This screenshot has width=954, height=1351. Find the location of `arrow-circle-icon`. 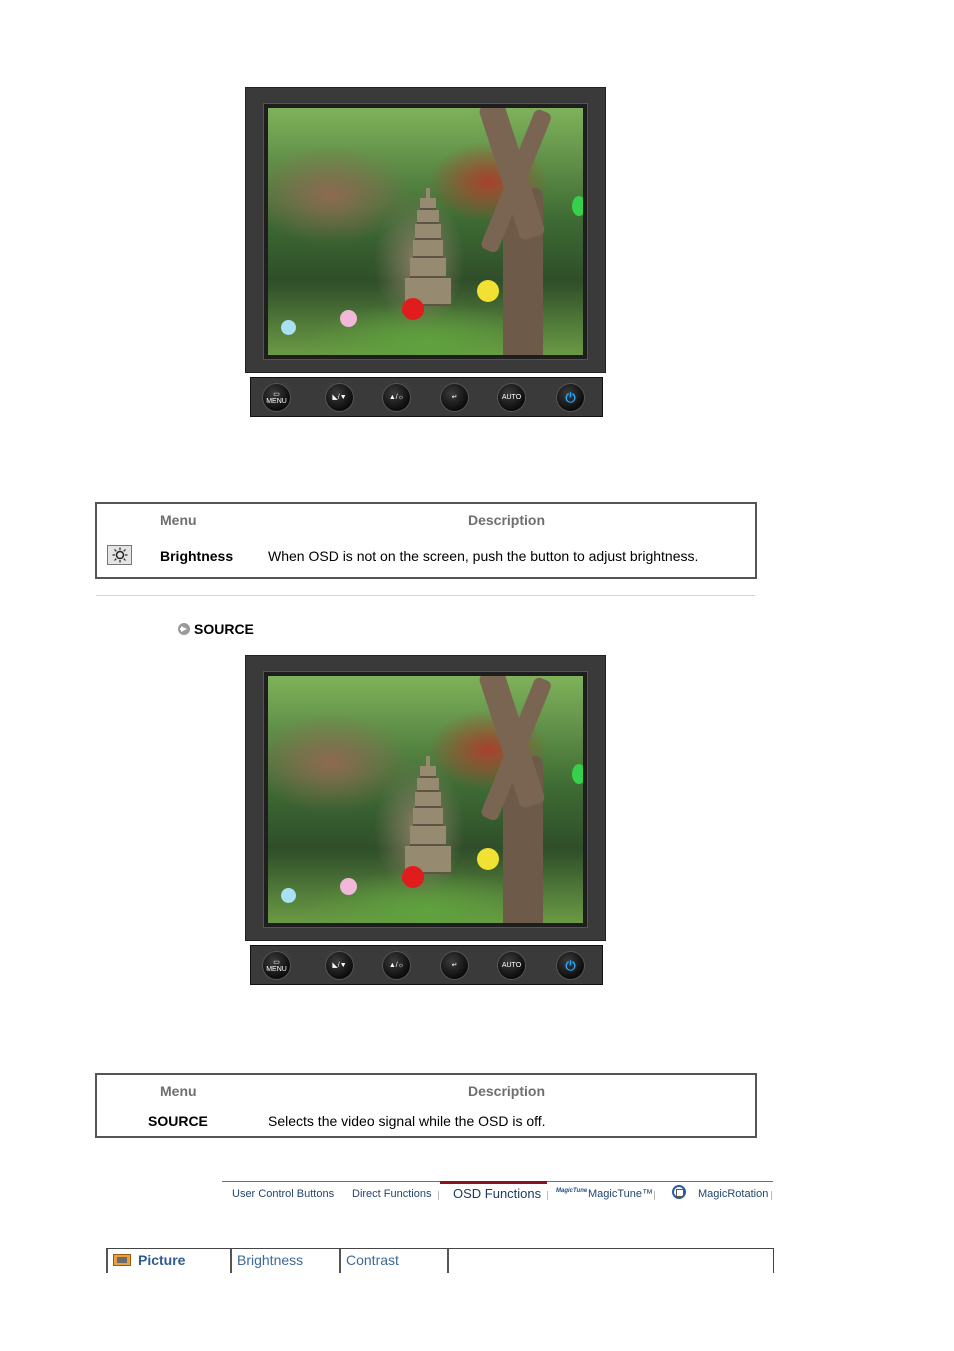

arrow-circle-icon is located at coordinates (184, 629).